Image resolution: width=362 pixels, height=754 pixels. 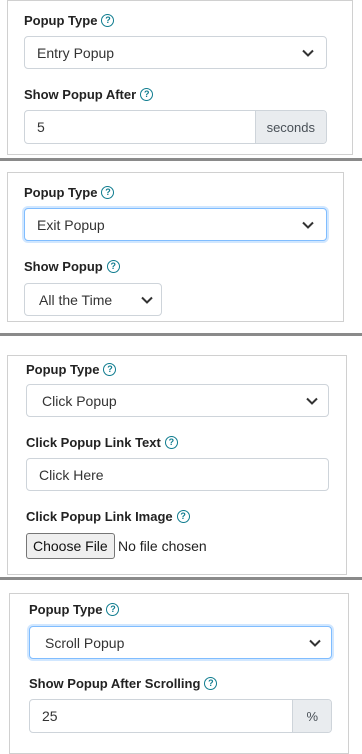 What do you see at coordinates (72, 266) in the screenshot?
I see `show-popup-label: Show Popup ?` at bounding box center [72, 266].